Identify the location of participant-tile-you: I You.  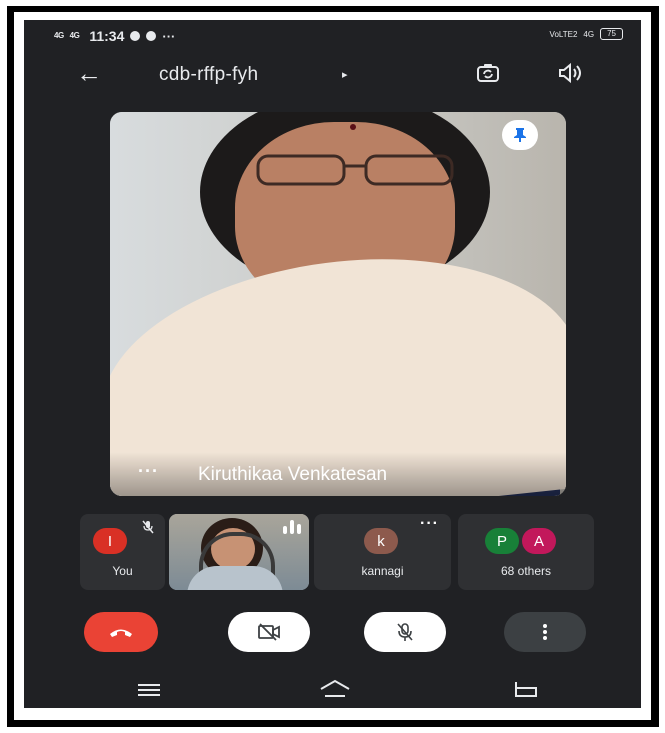
(122, 552).